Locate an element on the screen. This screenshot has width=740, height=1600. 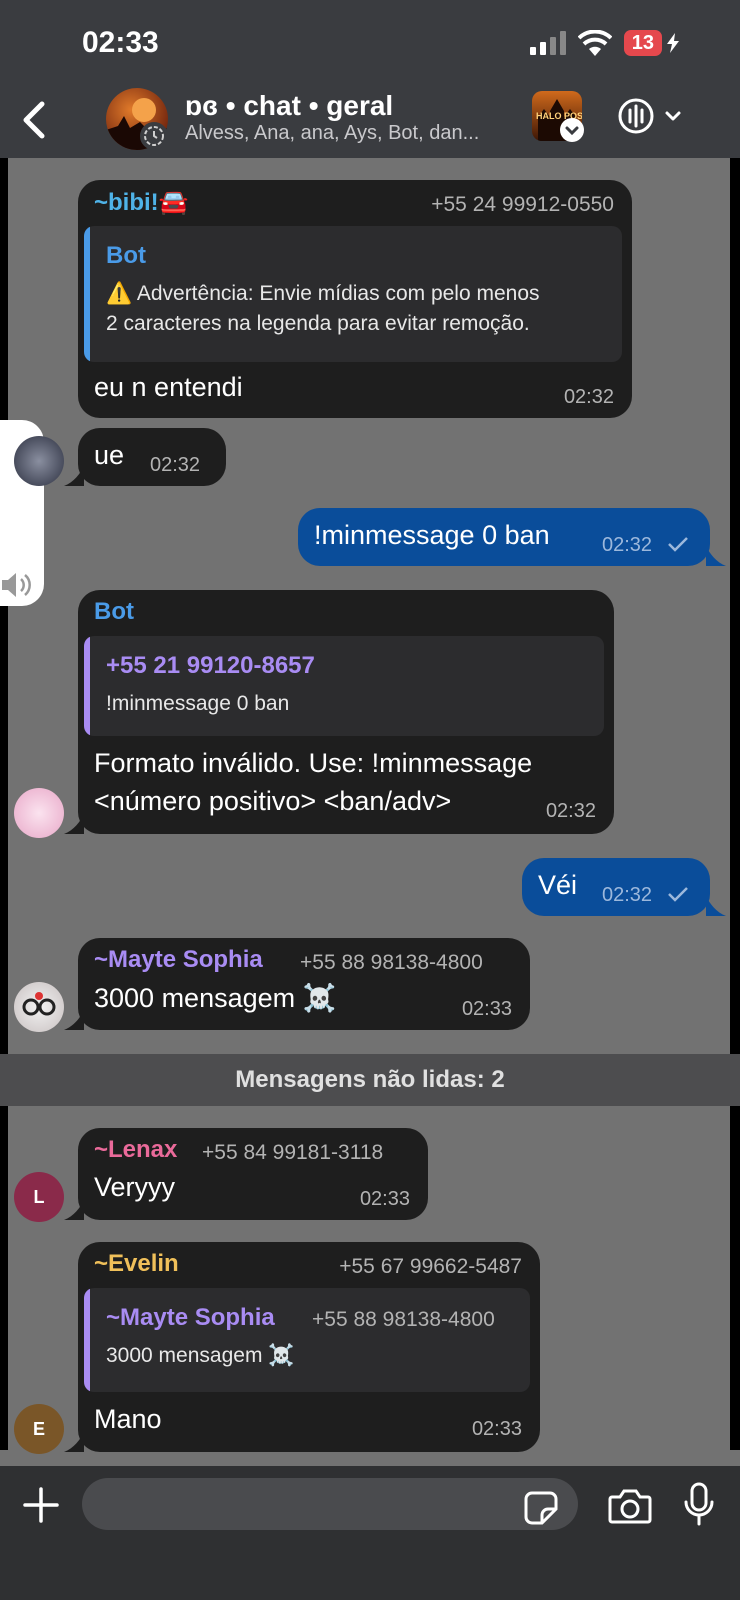
microphone-icon is located at coordinates (699, 1504).